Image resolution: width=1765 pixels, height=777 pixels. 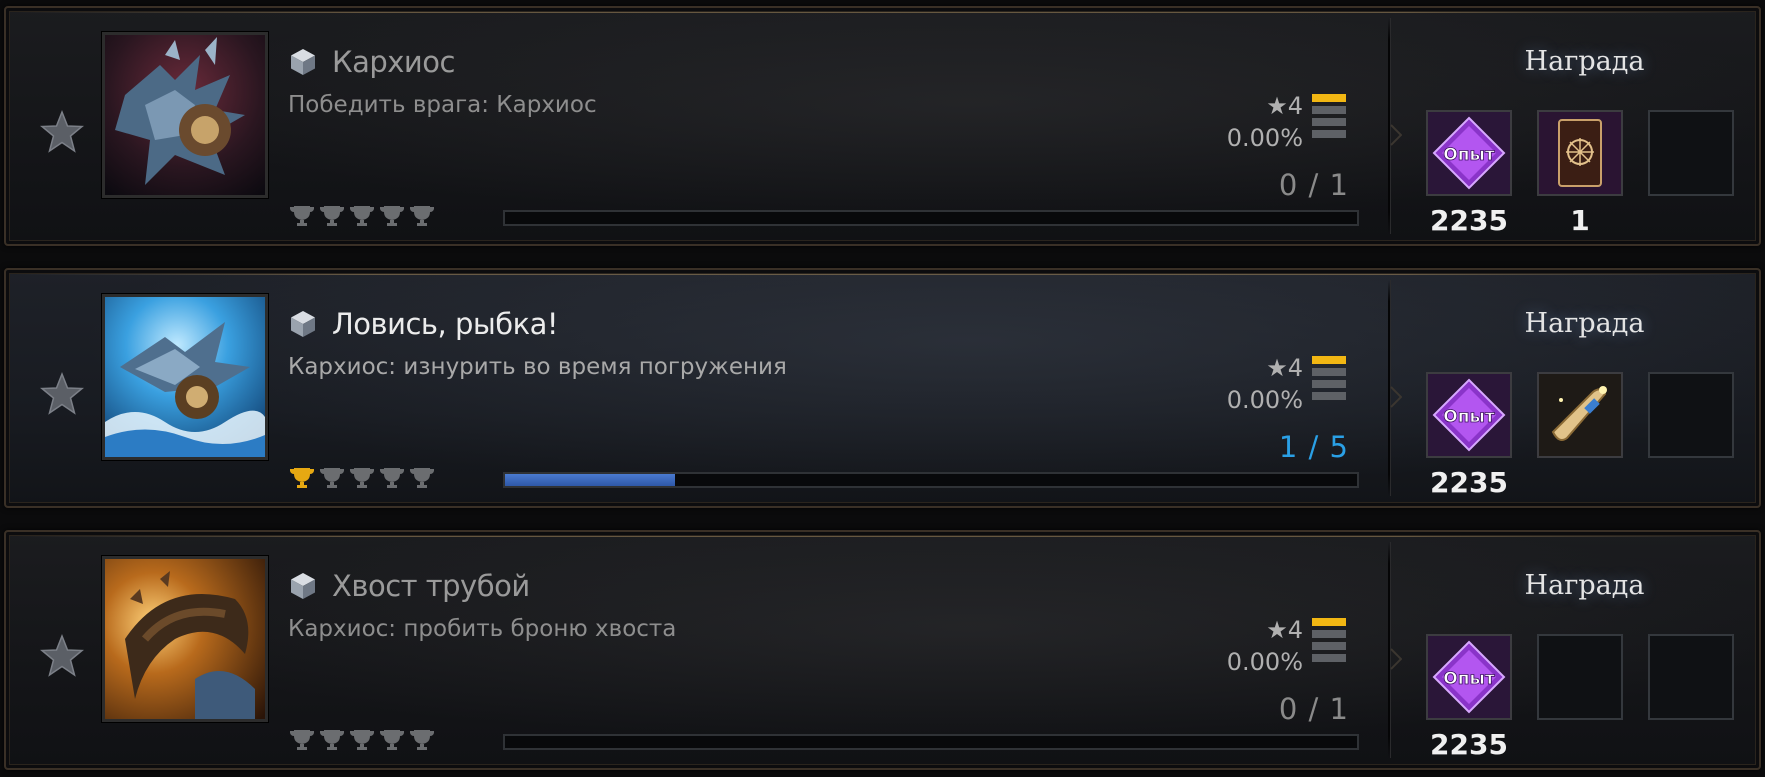 I want to click on card-pack-icon, so click(x=1580, y=153).